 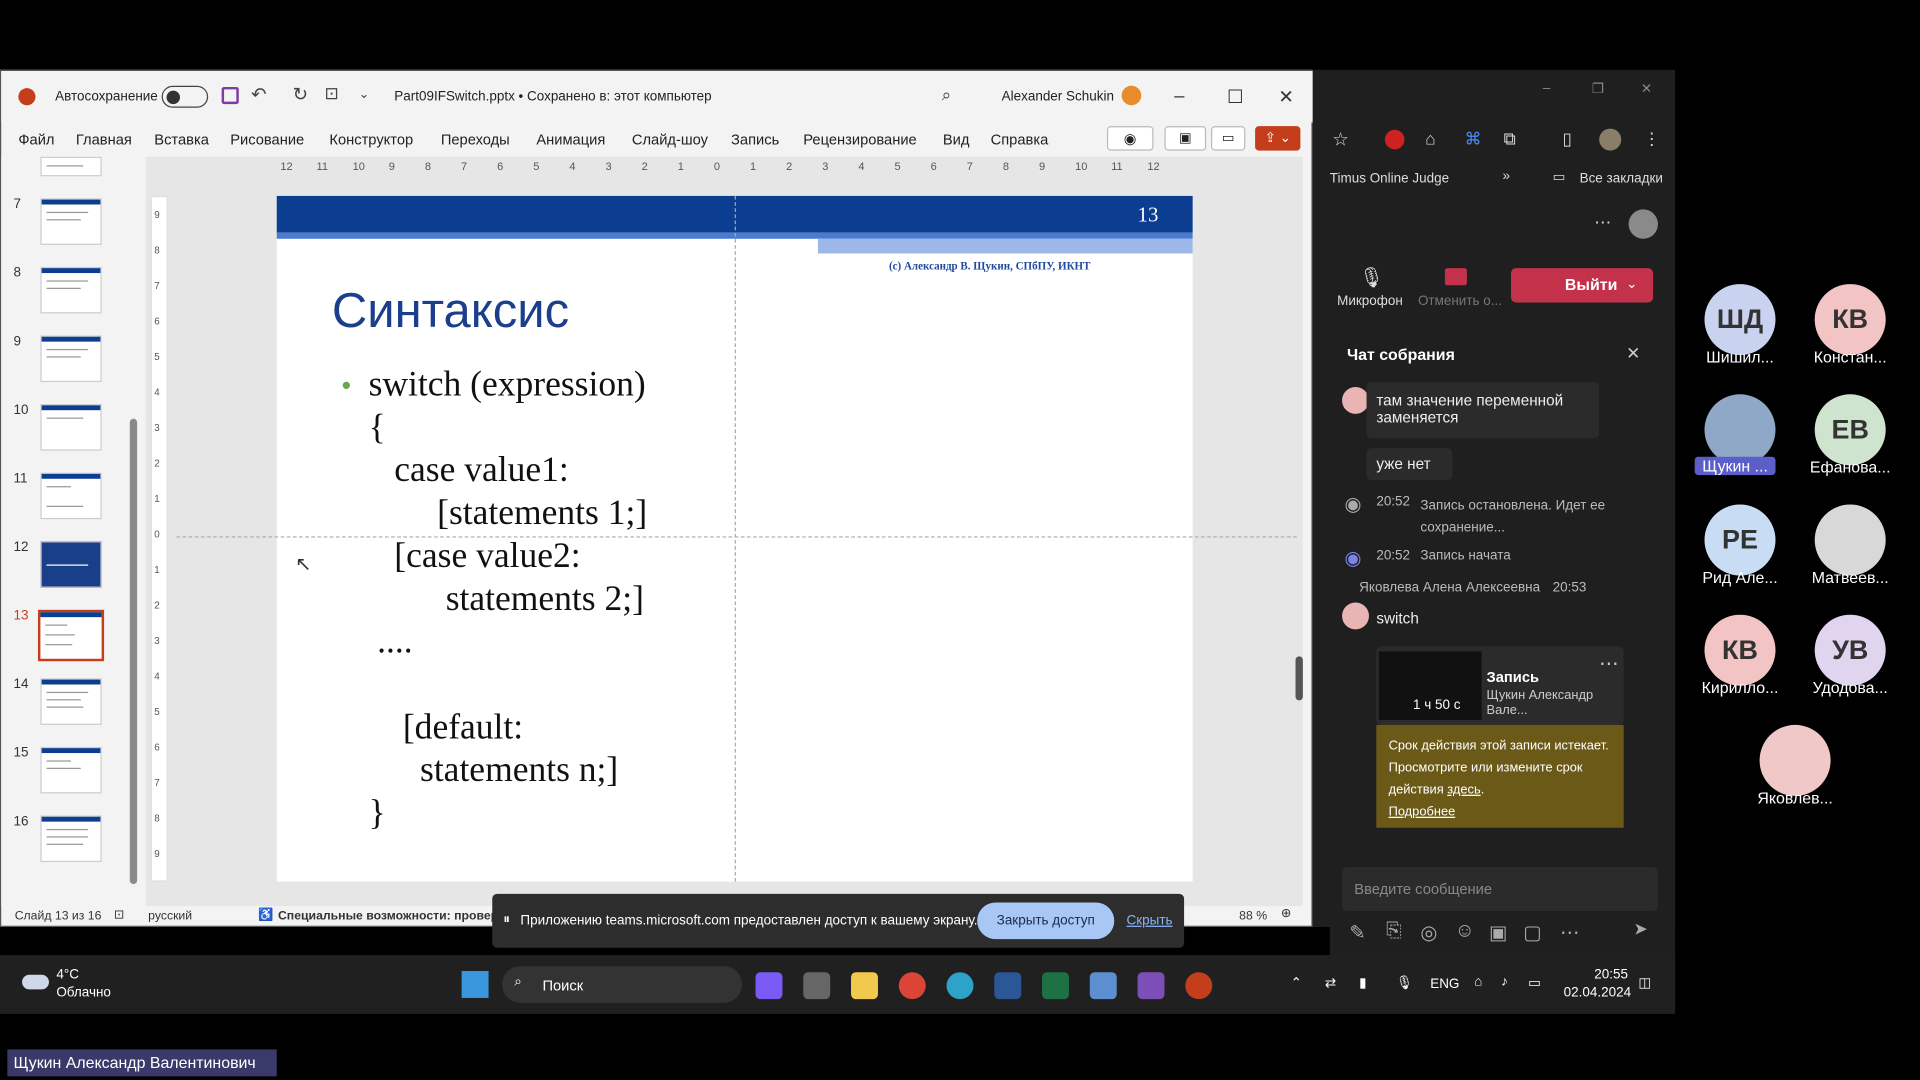 What do you see at coordinates (364, 94) in the screenshot?
I see `customize-icon: ⌄` at bounding box center [364, 94].